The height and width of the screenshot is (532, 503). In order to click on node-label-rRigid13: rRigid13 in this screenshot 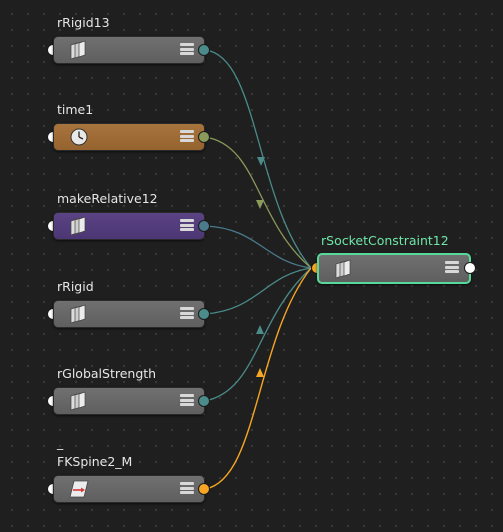, I will do `click(83, 22)`.